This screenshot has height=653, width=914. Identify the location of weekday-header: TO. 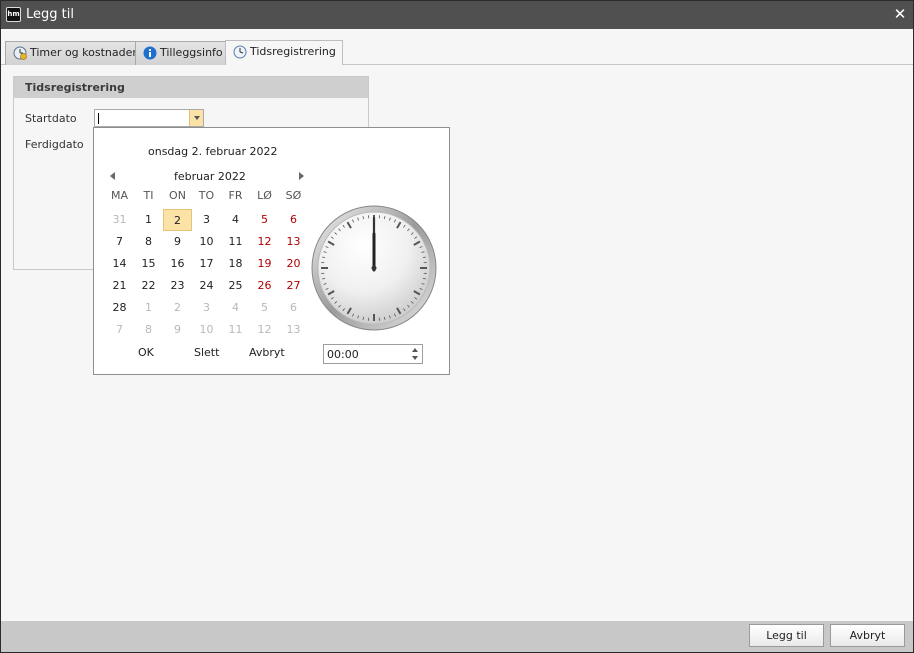
(206, 195).